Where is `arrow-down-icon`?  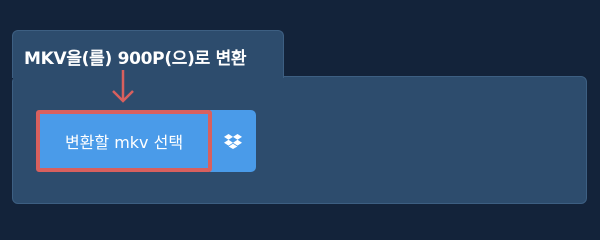 arrow-down-icon is located at coordinates (123, 86).